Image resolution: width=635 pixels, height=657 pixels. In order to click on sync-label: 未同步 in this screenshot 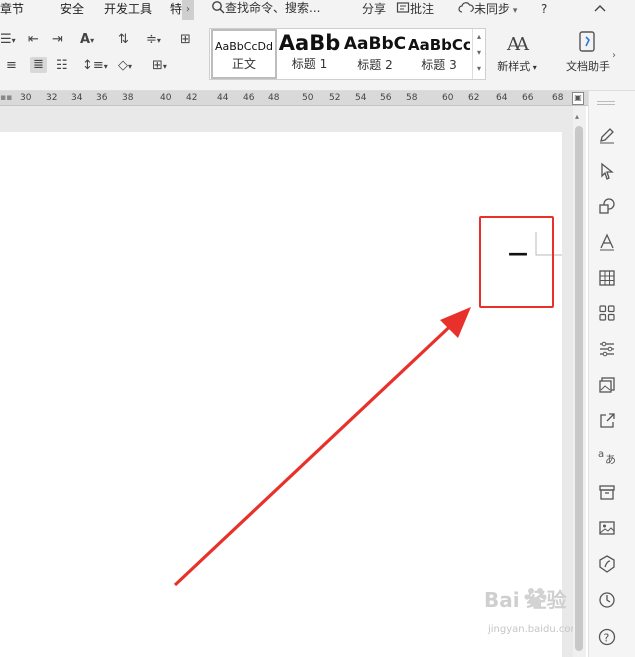, I will do `click(492, 9)`.